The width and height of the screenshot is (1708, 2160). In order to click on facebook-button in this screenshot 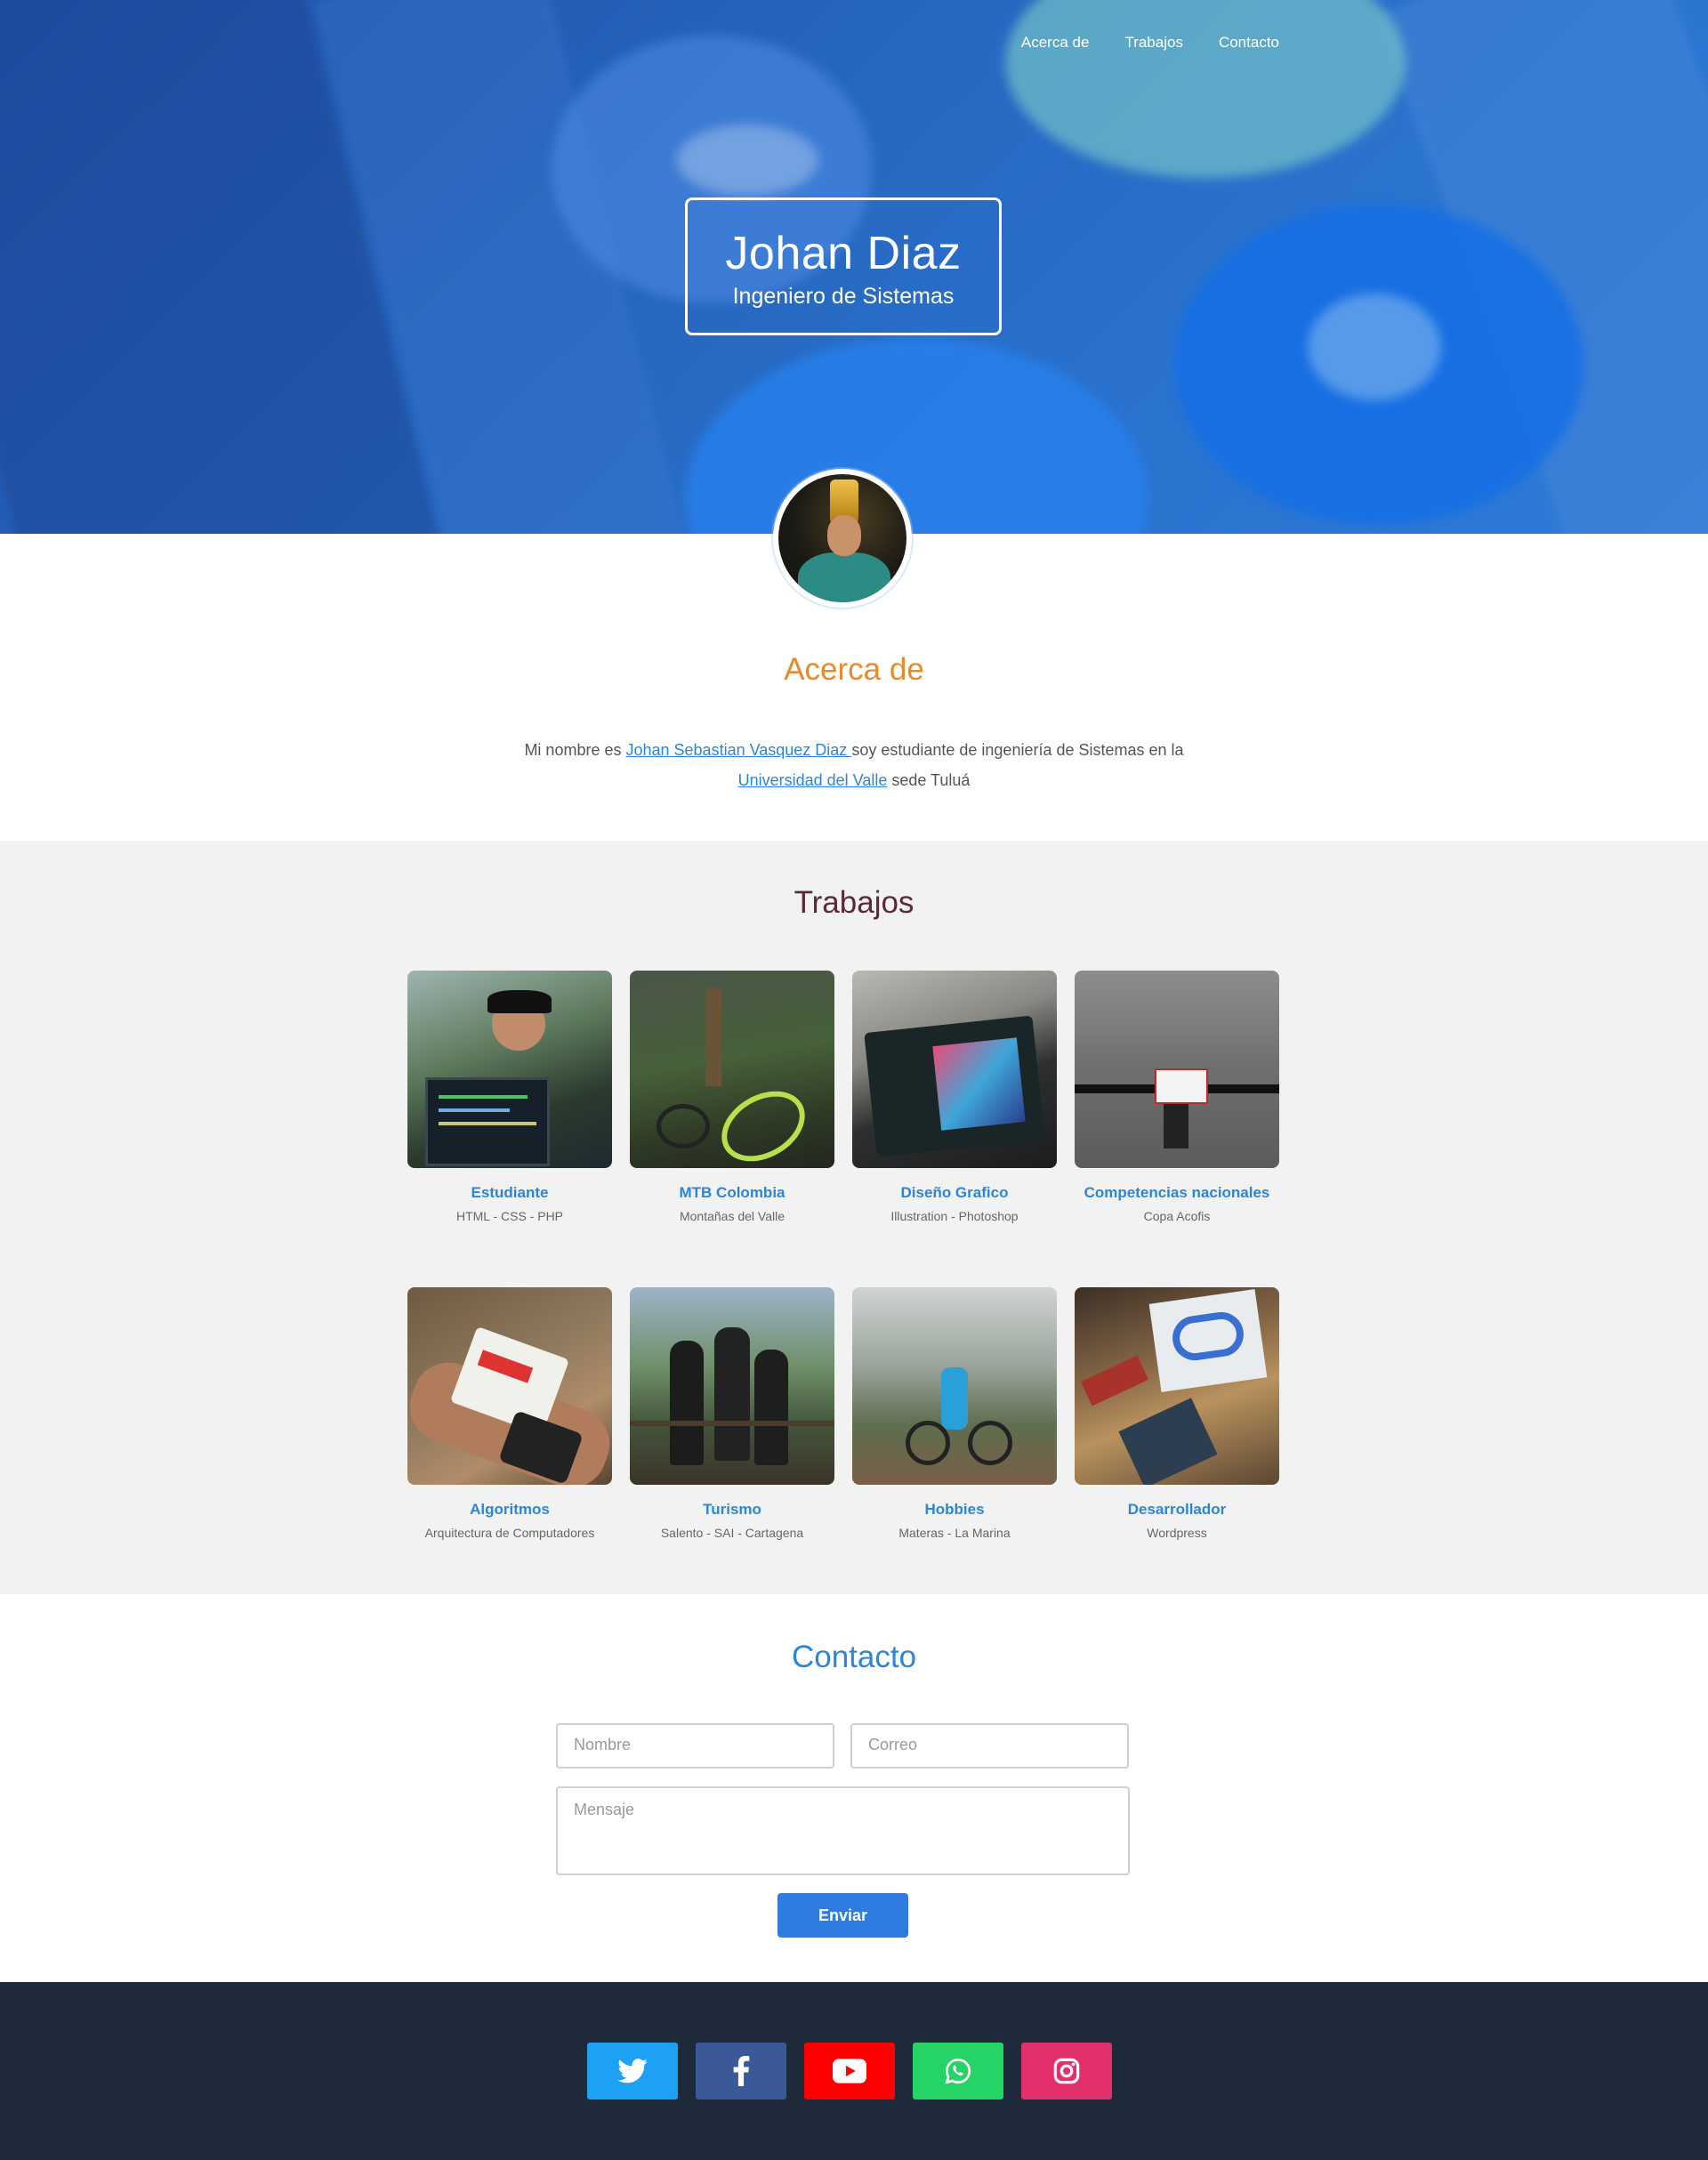, I will do `click(741, 2071)`.